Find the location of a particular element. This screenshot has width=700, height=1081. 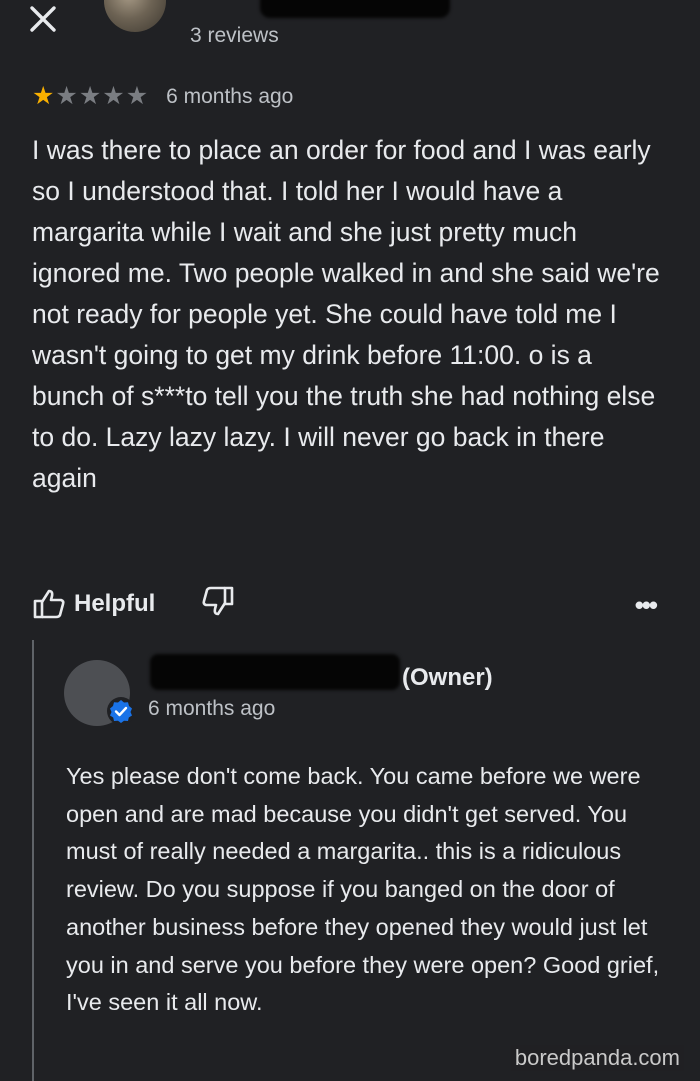

close-icon is located at coordinates (43, 19).